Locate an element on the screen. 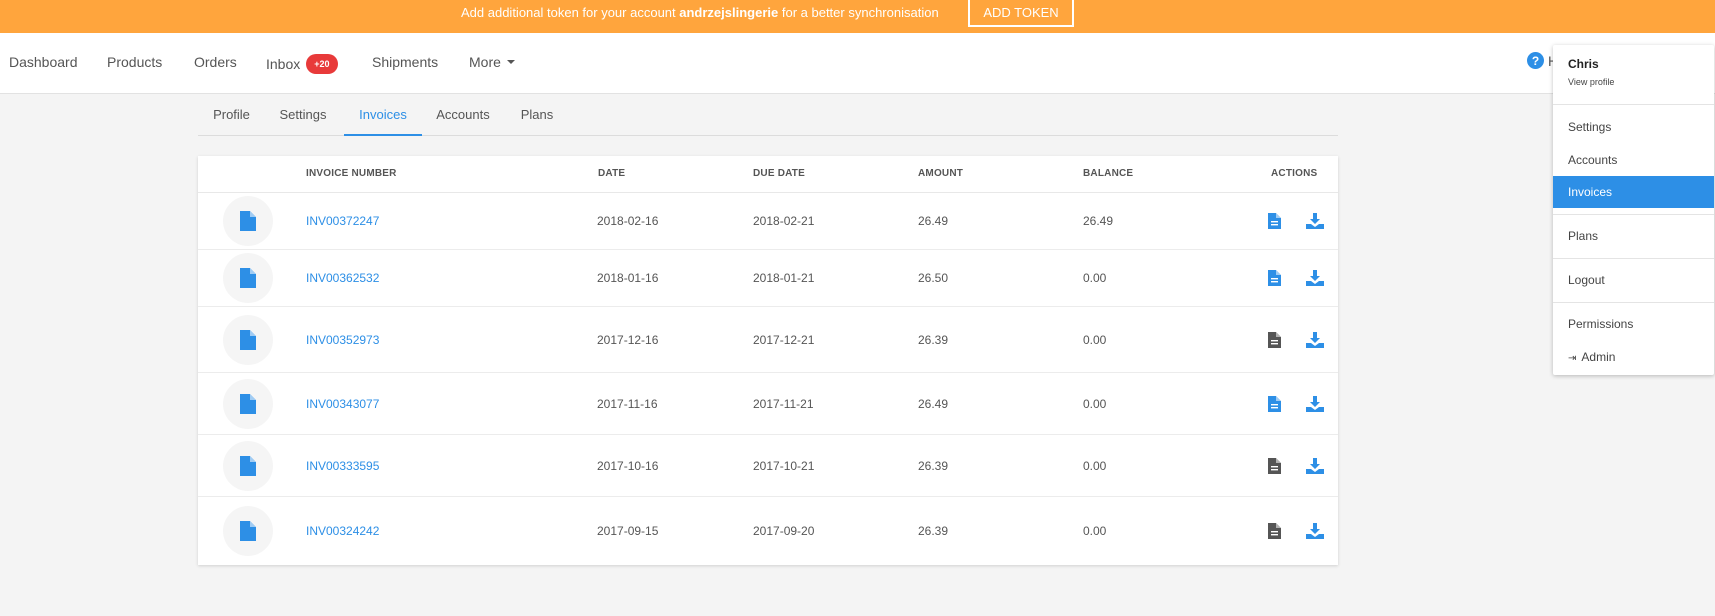 This screenshot has width=1715, height=616. table-row: INV00343077 2017-11-16 2017-11-21 26.49 0.00 is located at coordinates (768, 404).